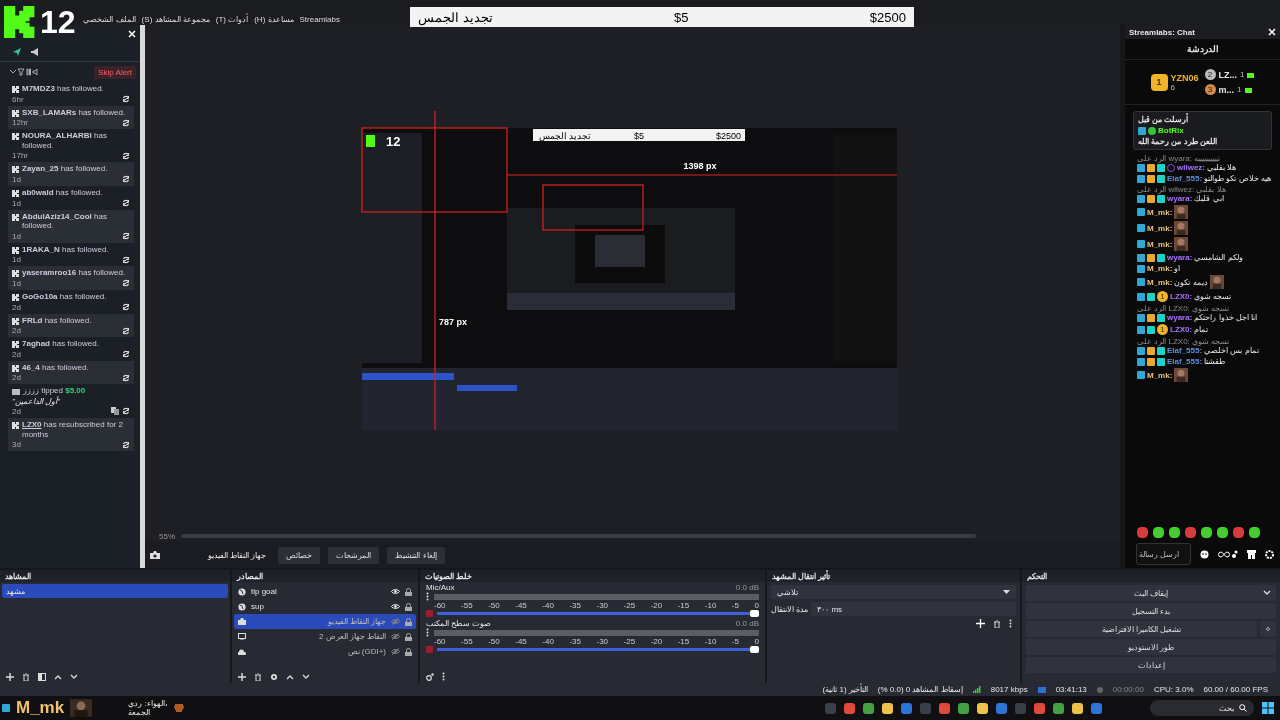 The height and width of the screenshot is (720, 1280). Describe the element at coordinates (893, 592) in the screenshot. I see `transition-select: تلاشي` at that location.